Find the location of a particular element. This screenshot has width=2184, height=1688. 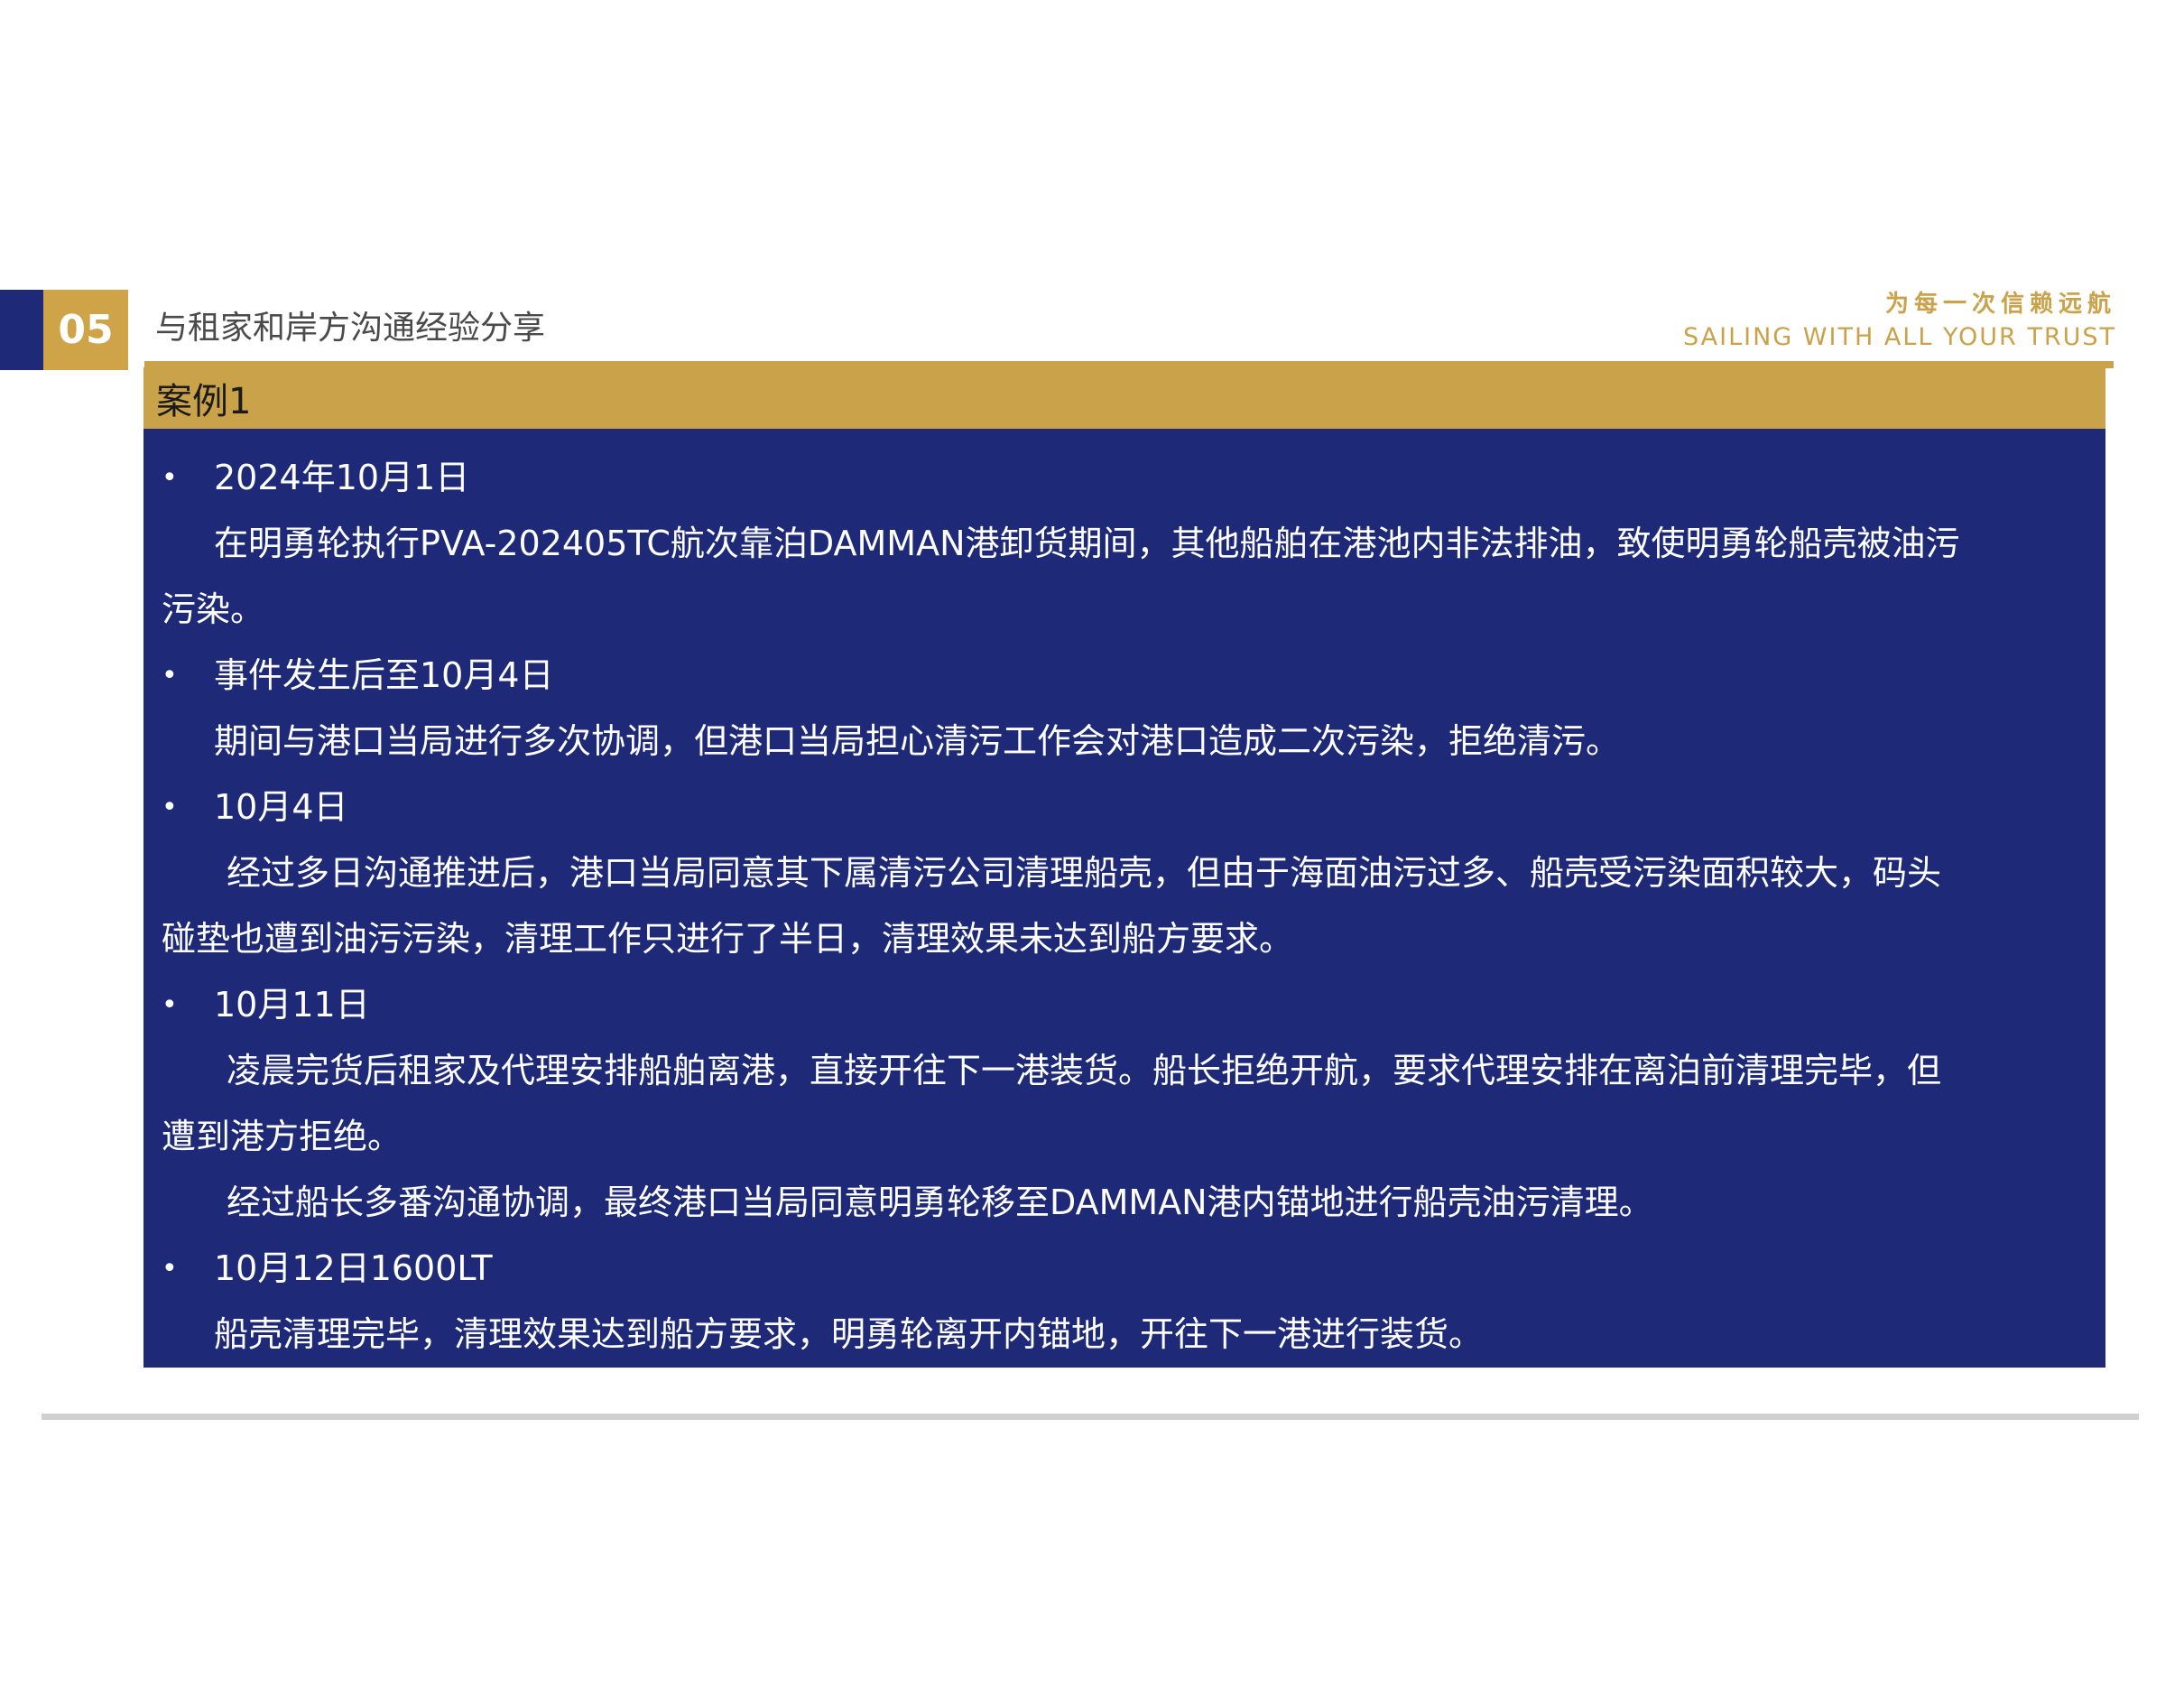

bullet-date: 10月4日 is located at coordinates (281, 807).